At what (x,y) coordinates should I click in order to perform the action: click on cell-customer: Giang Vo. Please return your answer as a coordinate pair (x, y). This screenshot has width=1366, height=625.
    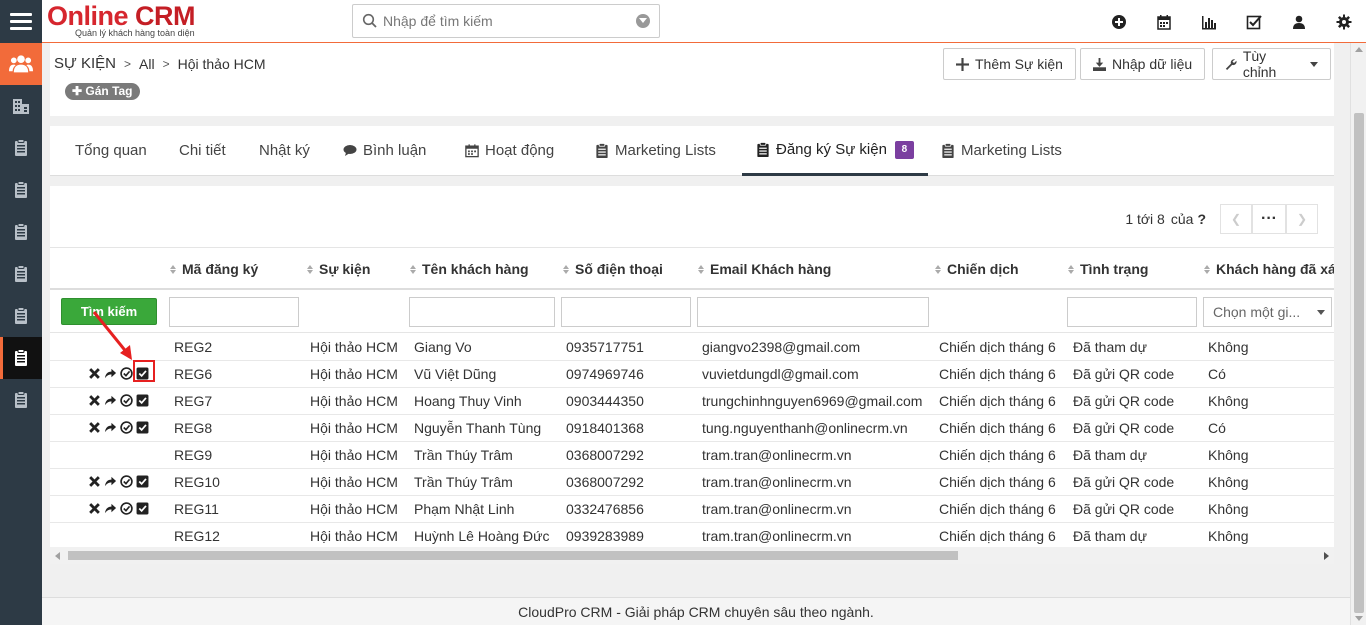
    Looking at the image, I should click on (443, 347).